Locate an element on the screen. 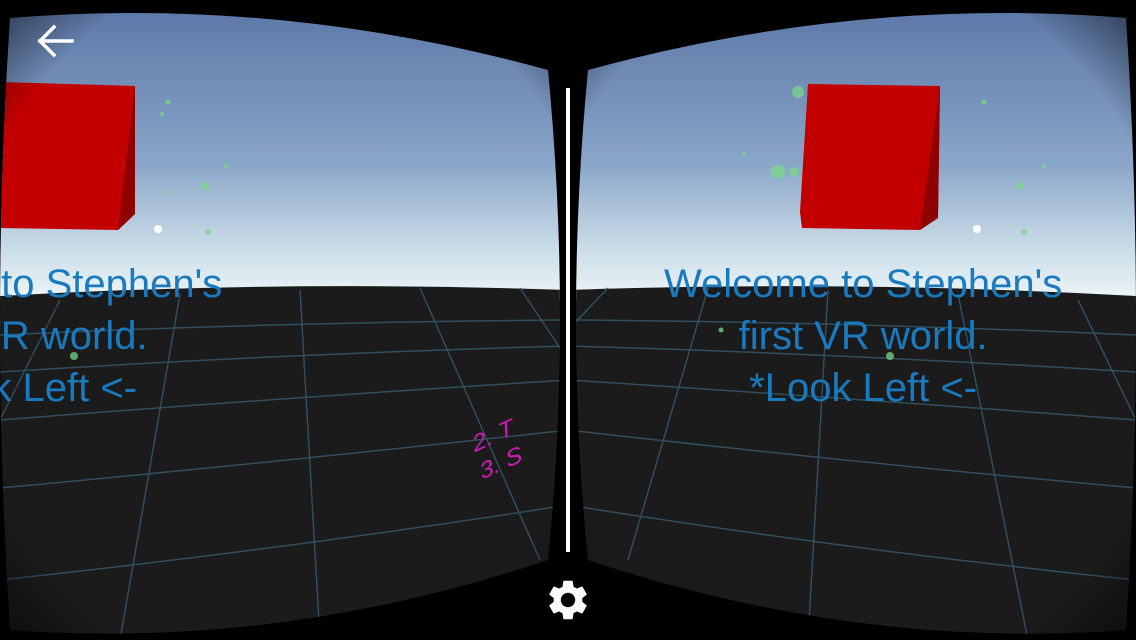 This screenshot has width=1136, height=640. gear-icon is located at coordinates (568, 600).